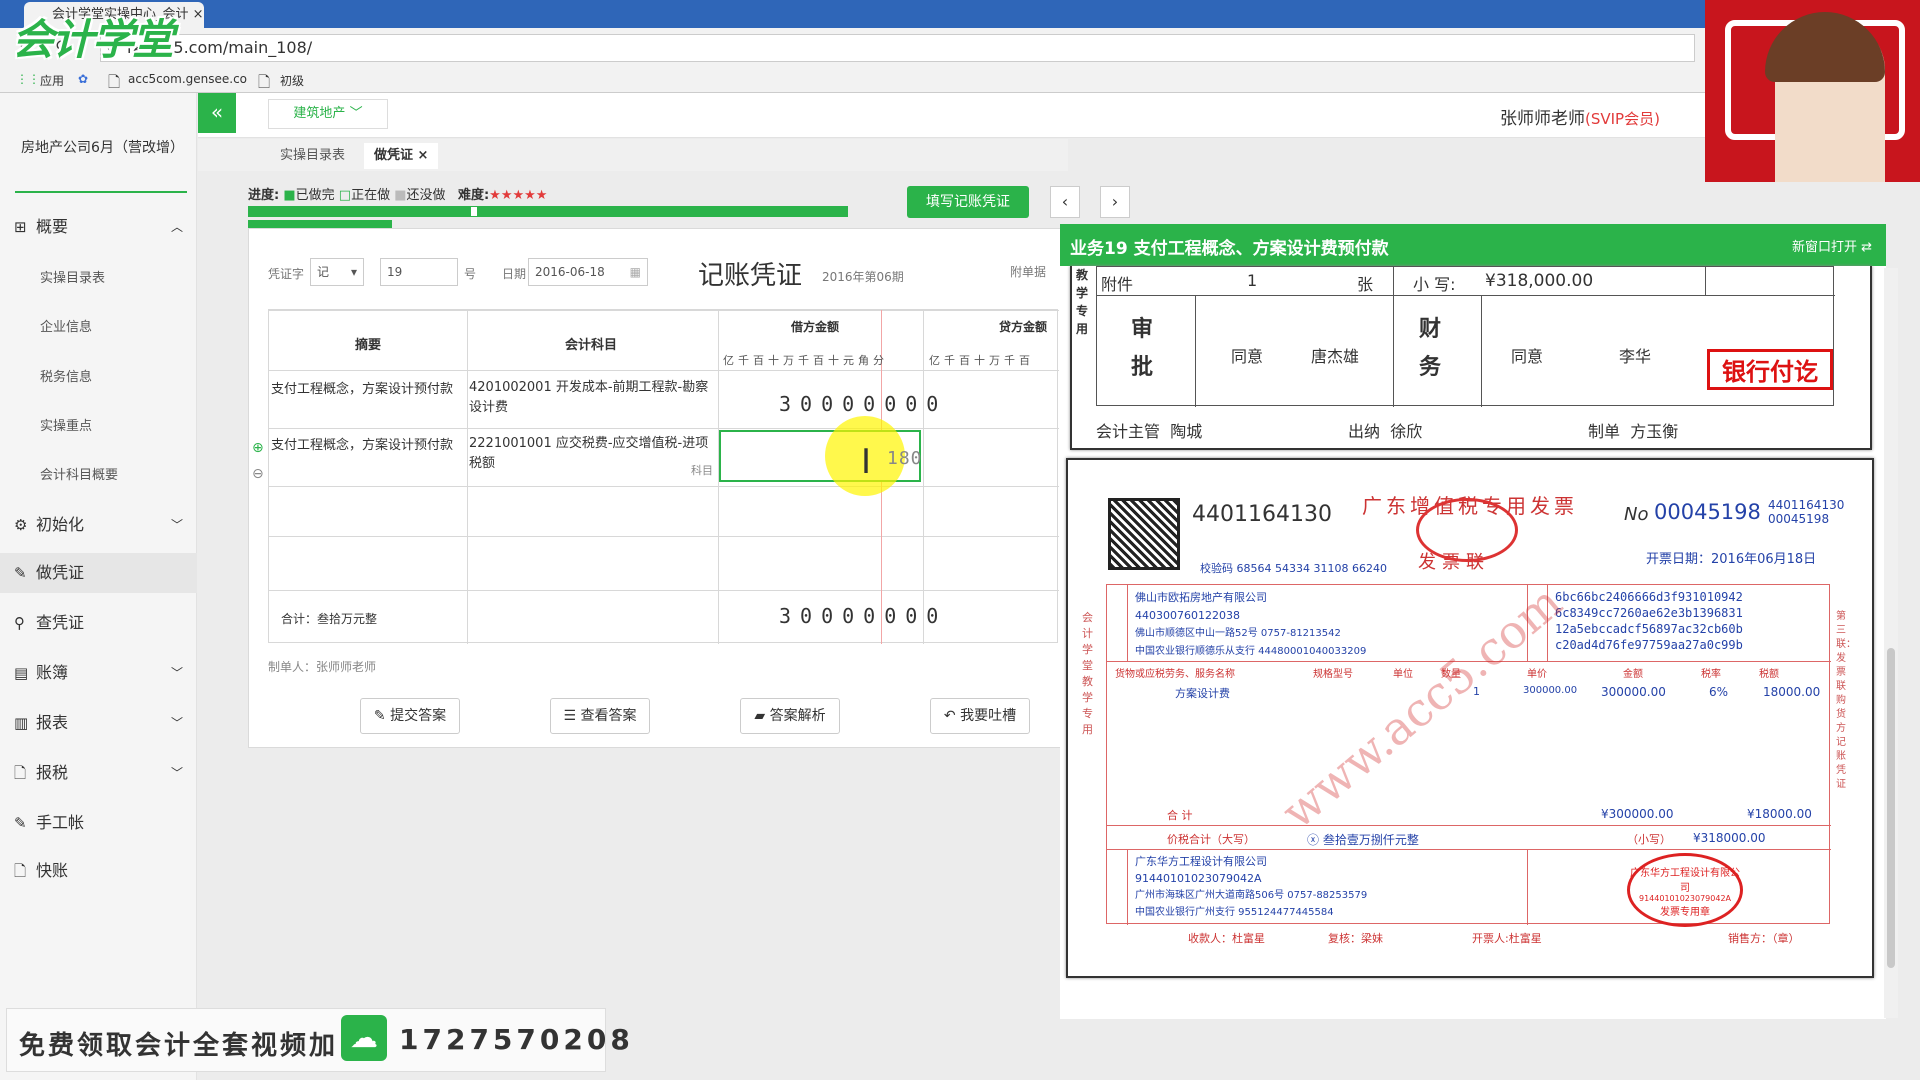 The height and width of the screenshot is (1080, 1920). I want to click on sidebar-item-taxfile: 🗋 报税 ﹀, so click(98, 773).